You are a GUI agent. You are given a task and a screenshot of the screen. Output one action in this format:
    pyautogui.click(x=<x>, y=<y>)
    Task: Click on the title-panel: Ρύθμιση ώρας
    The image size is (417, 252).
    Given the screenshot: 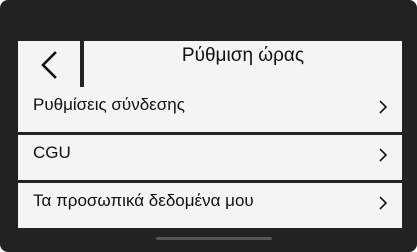 What is the action you would take?
    pyautogui.click(x=243, y=64)
    